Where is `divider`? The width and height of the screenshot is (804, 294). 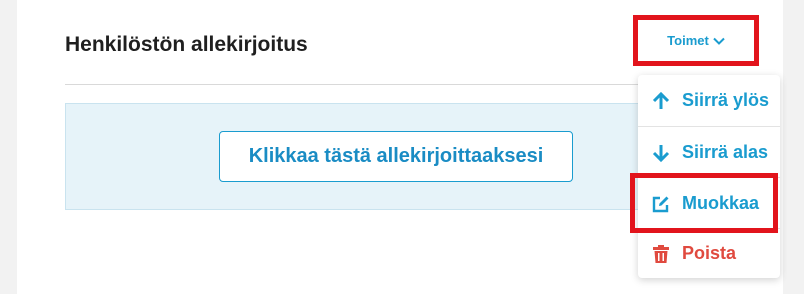
divider is located at coordinates (391, 84).